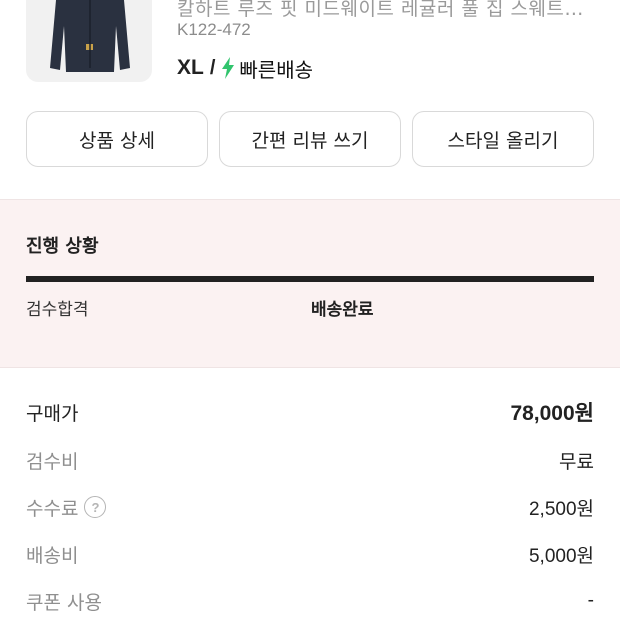  Describe the element at coordinates (310, 507) in the screenshot. I see `commission-row: 수수료 ? 2,500원` at that location.